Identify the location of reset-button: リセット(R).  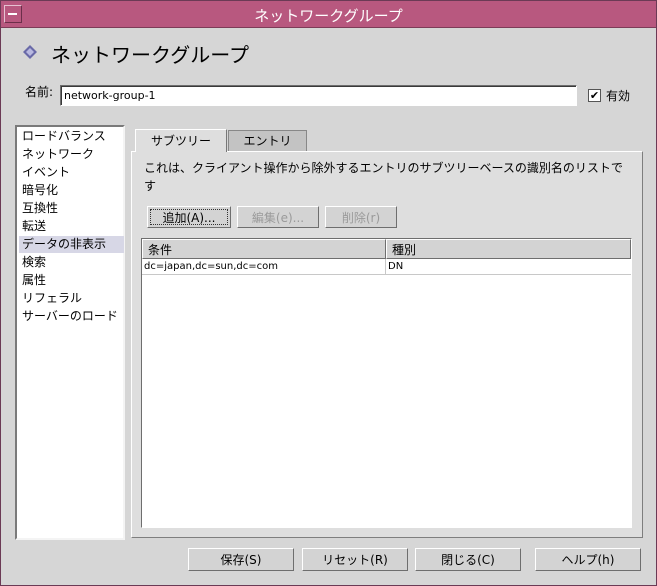
(355, 559).